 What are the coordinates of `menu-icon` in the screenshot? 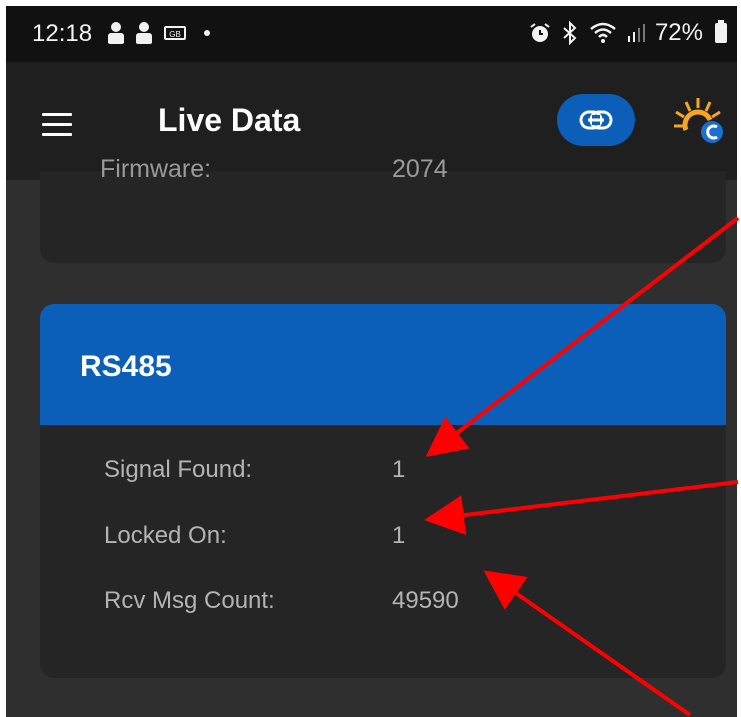 It's located at (57, 125).